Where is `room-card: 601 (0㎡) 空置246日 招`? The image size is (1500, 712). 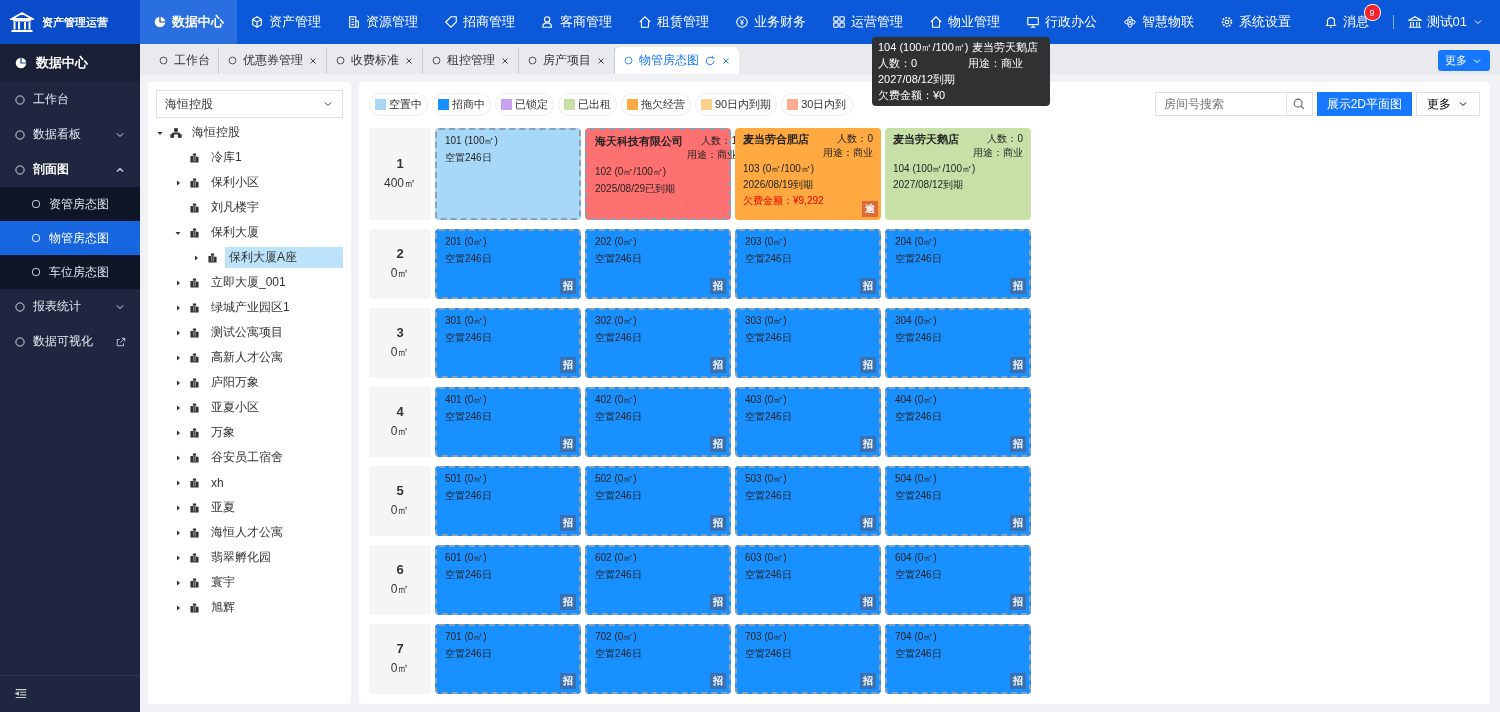 room-card: 601 (0㎡) 空置246日 招 is located at coordinates (508, 580).